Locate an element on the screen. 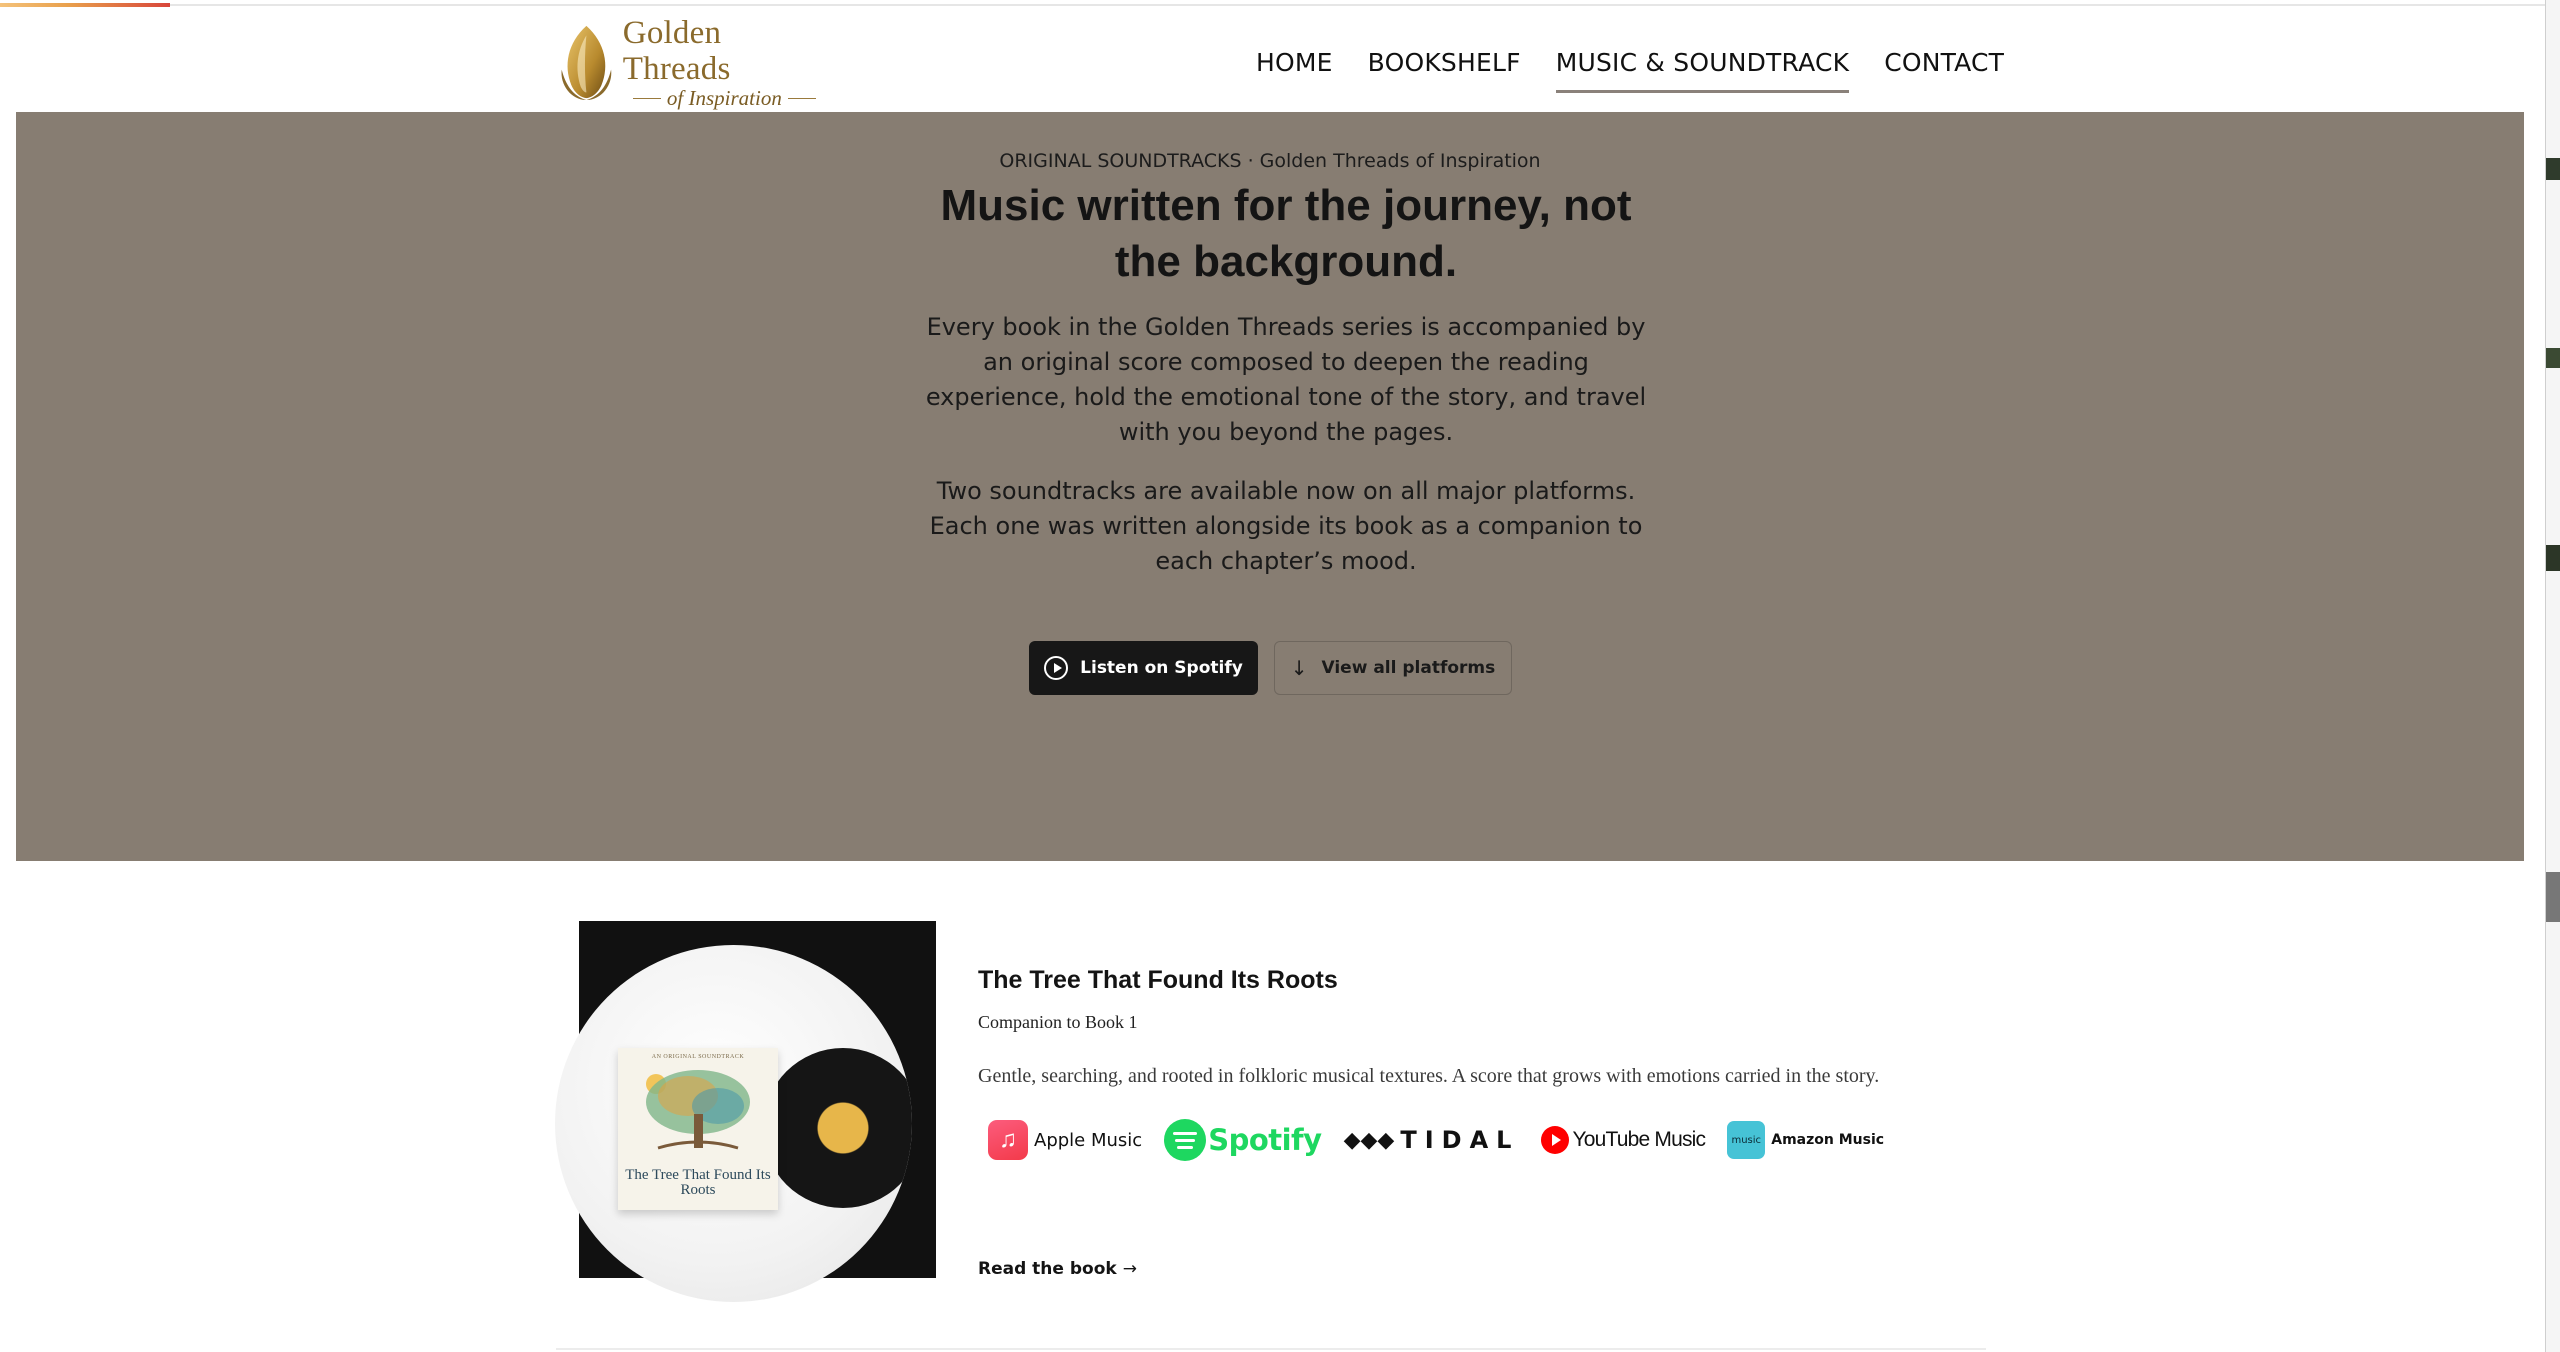 The width and height of the screenshot is (2560, 1352). spotify-label: Spotify is located at coordinates (1265, 1140).